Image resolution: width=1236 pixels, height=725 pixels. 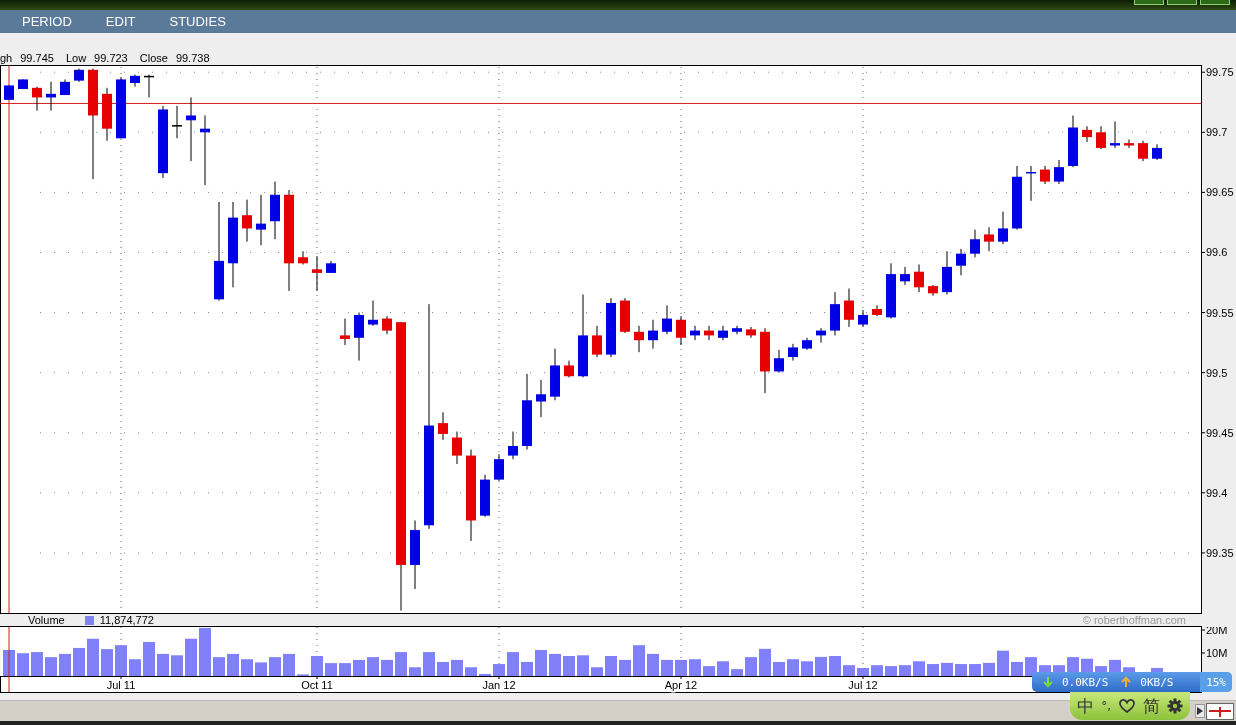 What do you see at coordinates (6, 58) in the screenshot?
I see `quote-label: gh` at bounding box center [6, 58].